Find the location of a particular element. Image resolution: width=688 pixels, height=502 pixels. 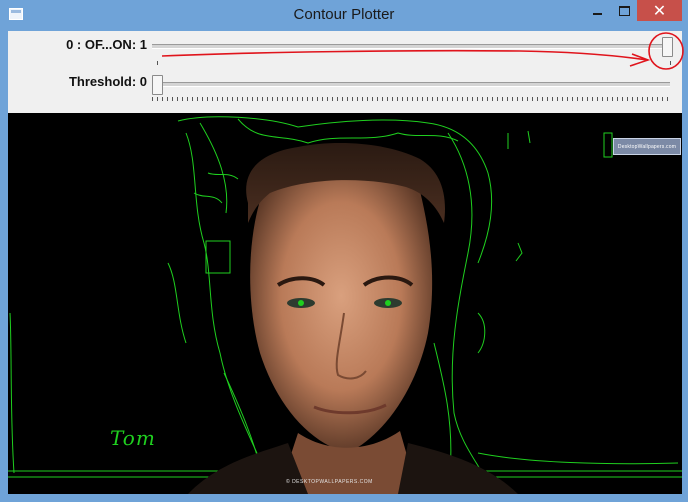

threshold-trackbar-track is located at coordinates (411, 84).